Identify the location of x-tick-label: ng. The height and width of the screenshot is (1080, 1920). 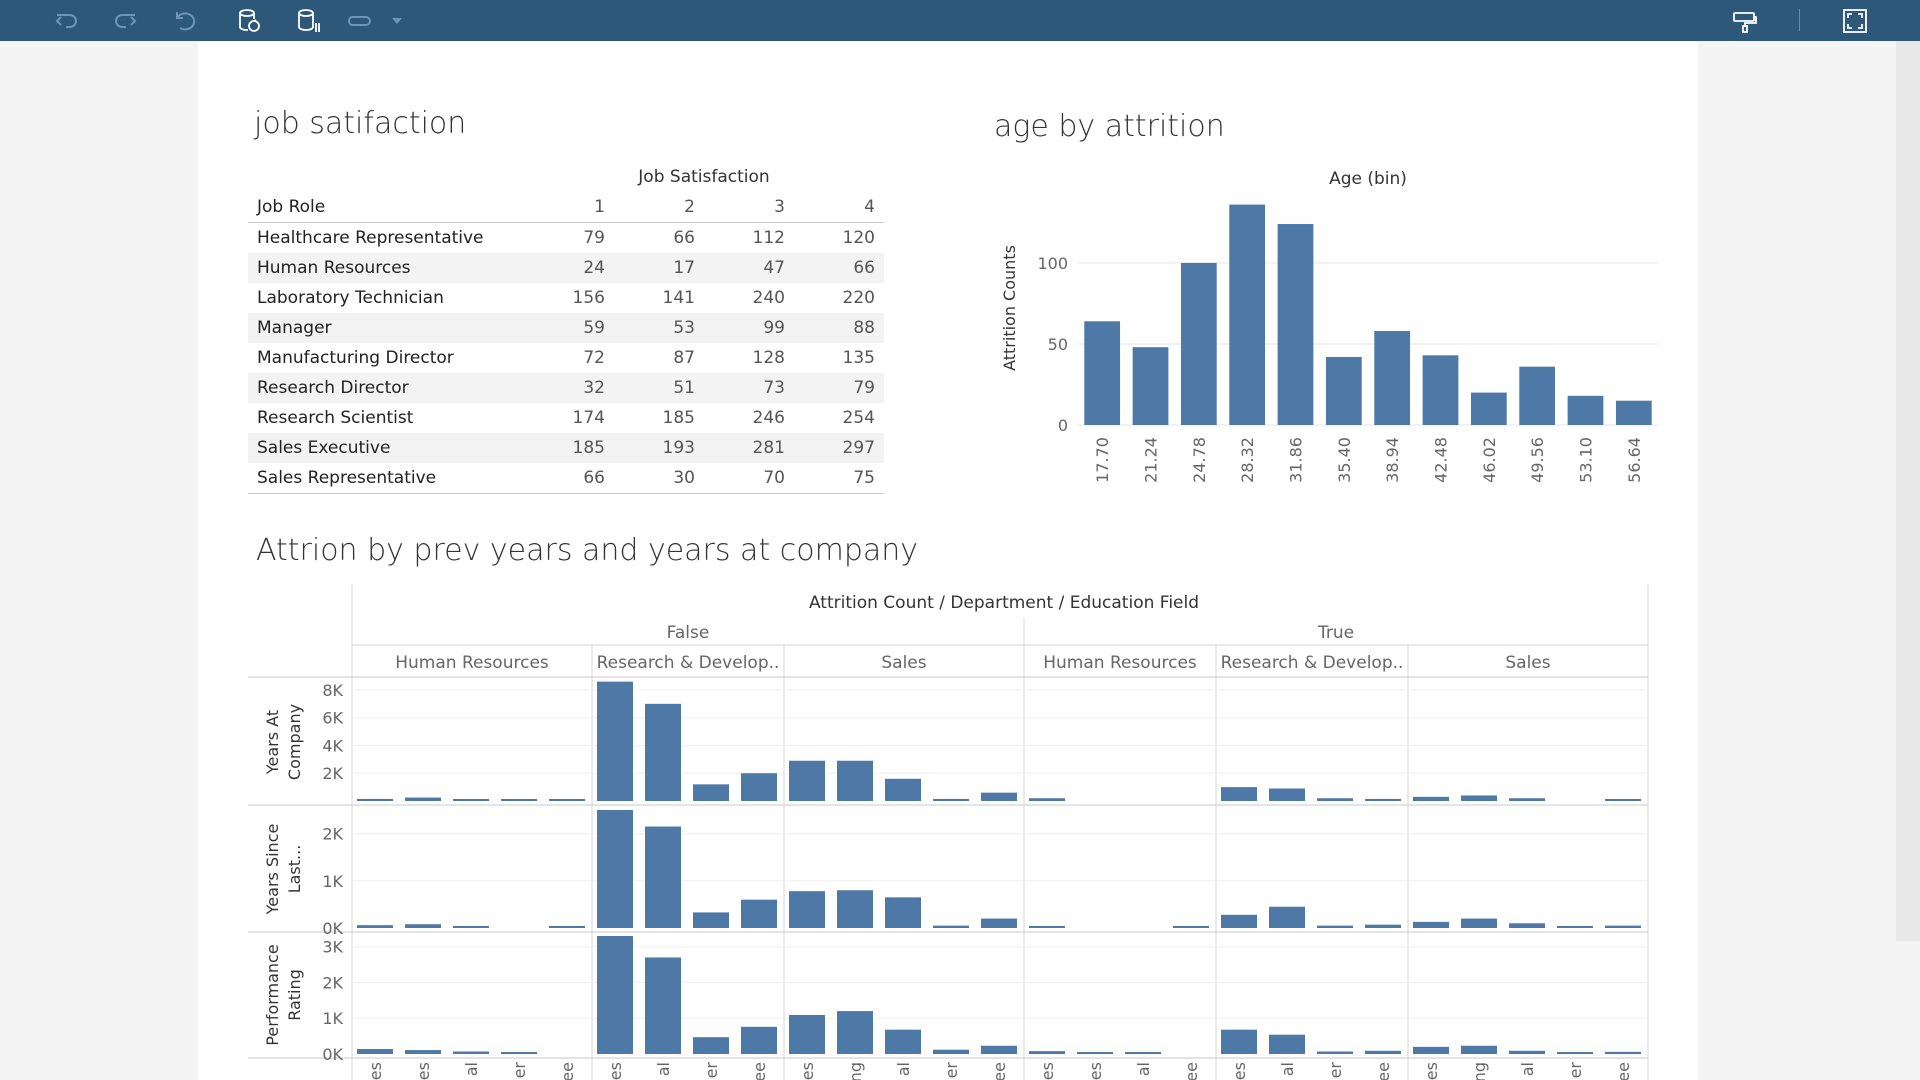
(1479, 1071).